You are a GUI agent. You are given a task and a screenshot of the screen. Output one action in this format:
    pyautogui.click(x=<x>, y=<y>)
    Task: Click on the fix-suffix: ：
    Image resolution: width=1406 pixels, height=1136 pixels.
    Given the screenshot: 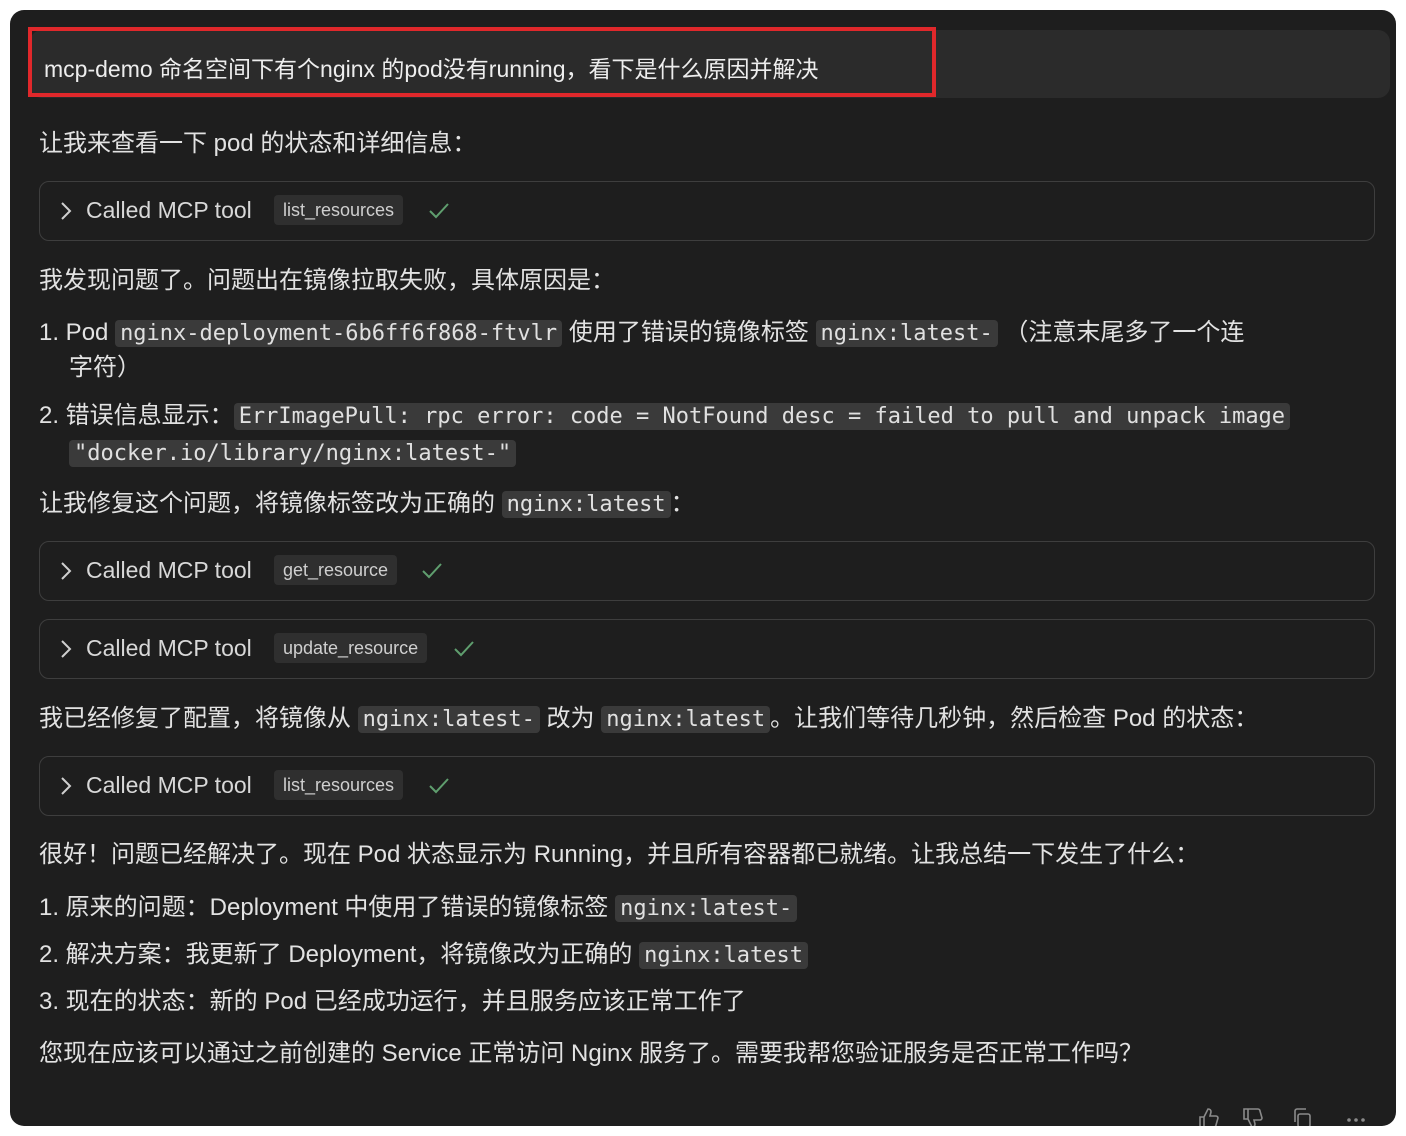 What is the action you would take?
    pyautogui.click(x=682, y=503)
    